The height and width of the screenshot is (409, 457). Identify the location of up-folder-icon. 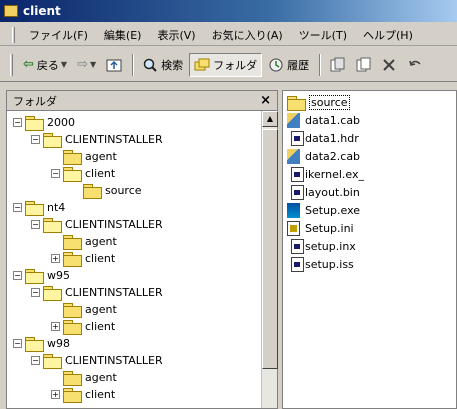
(114, 65).